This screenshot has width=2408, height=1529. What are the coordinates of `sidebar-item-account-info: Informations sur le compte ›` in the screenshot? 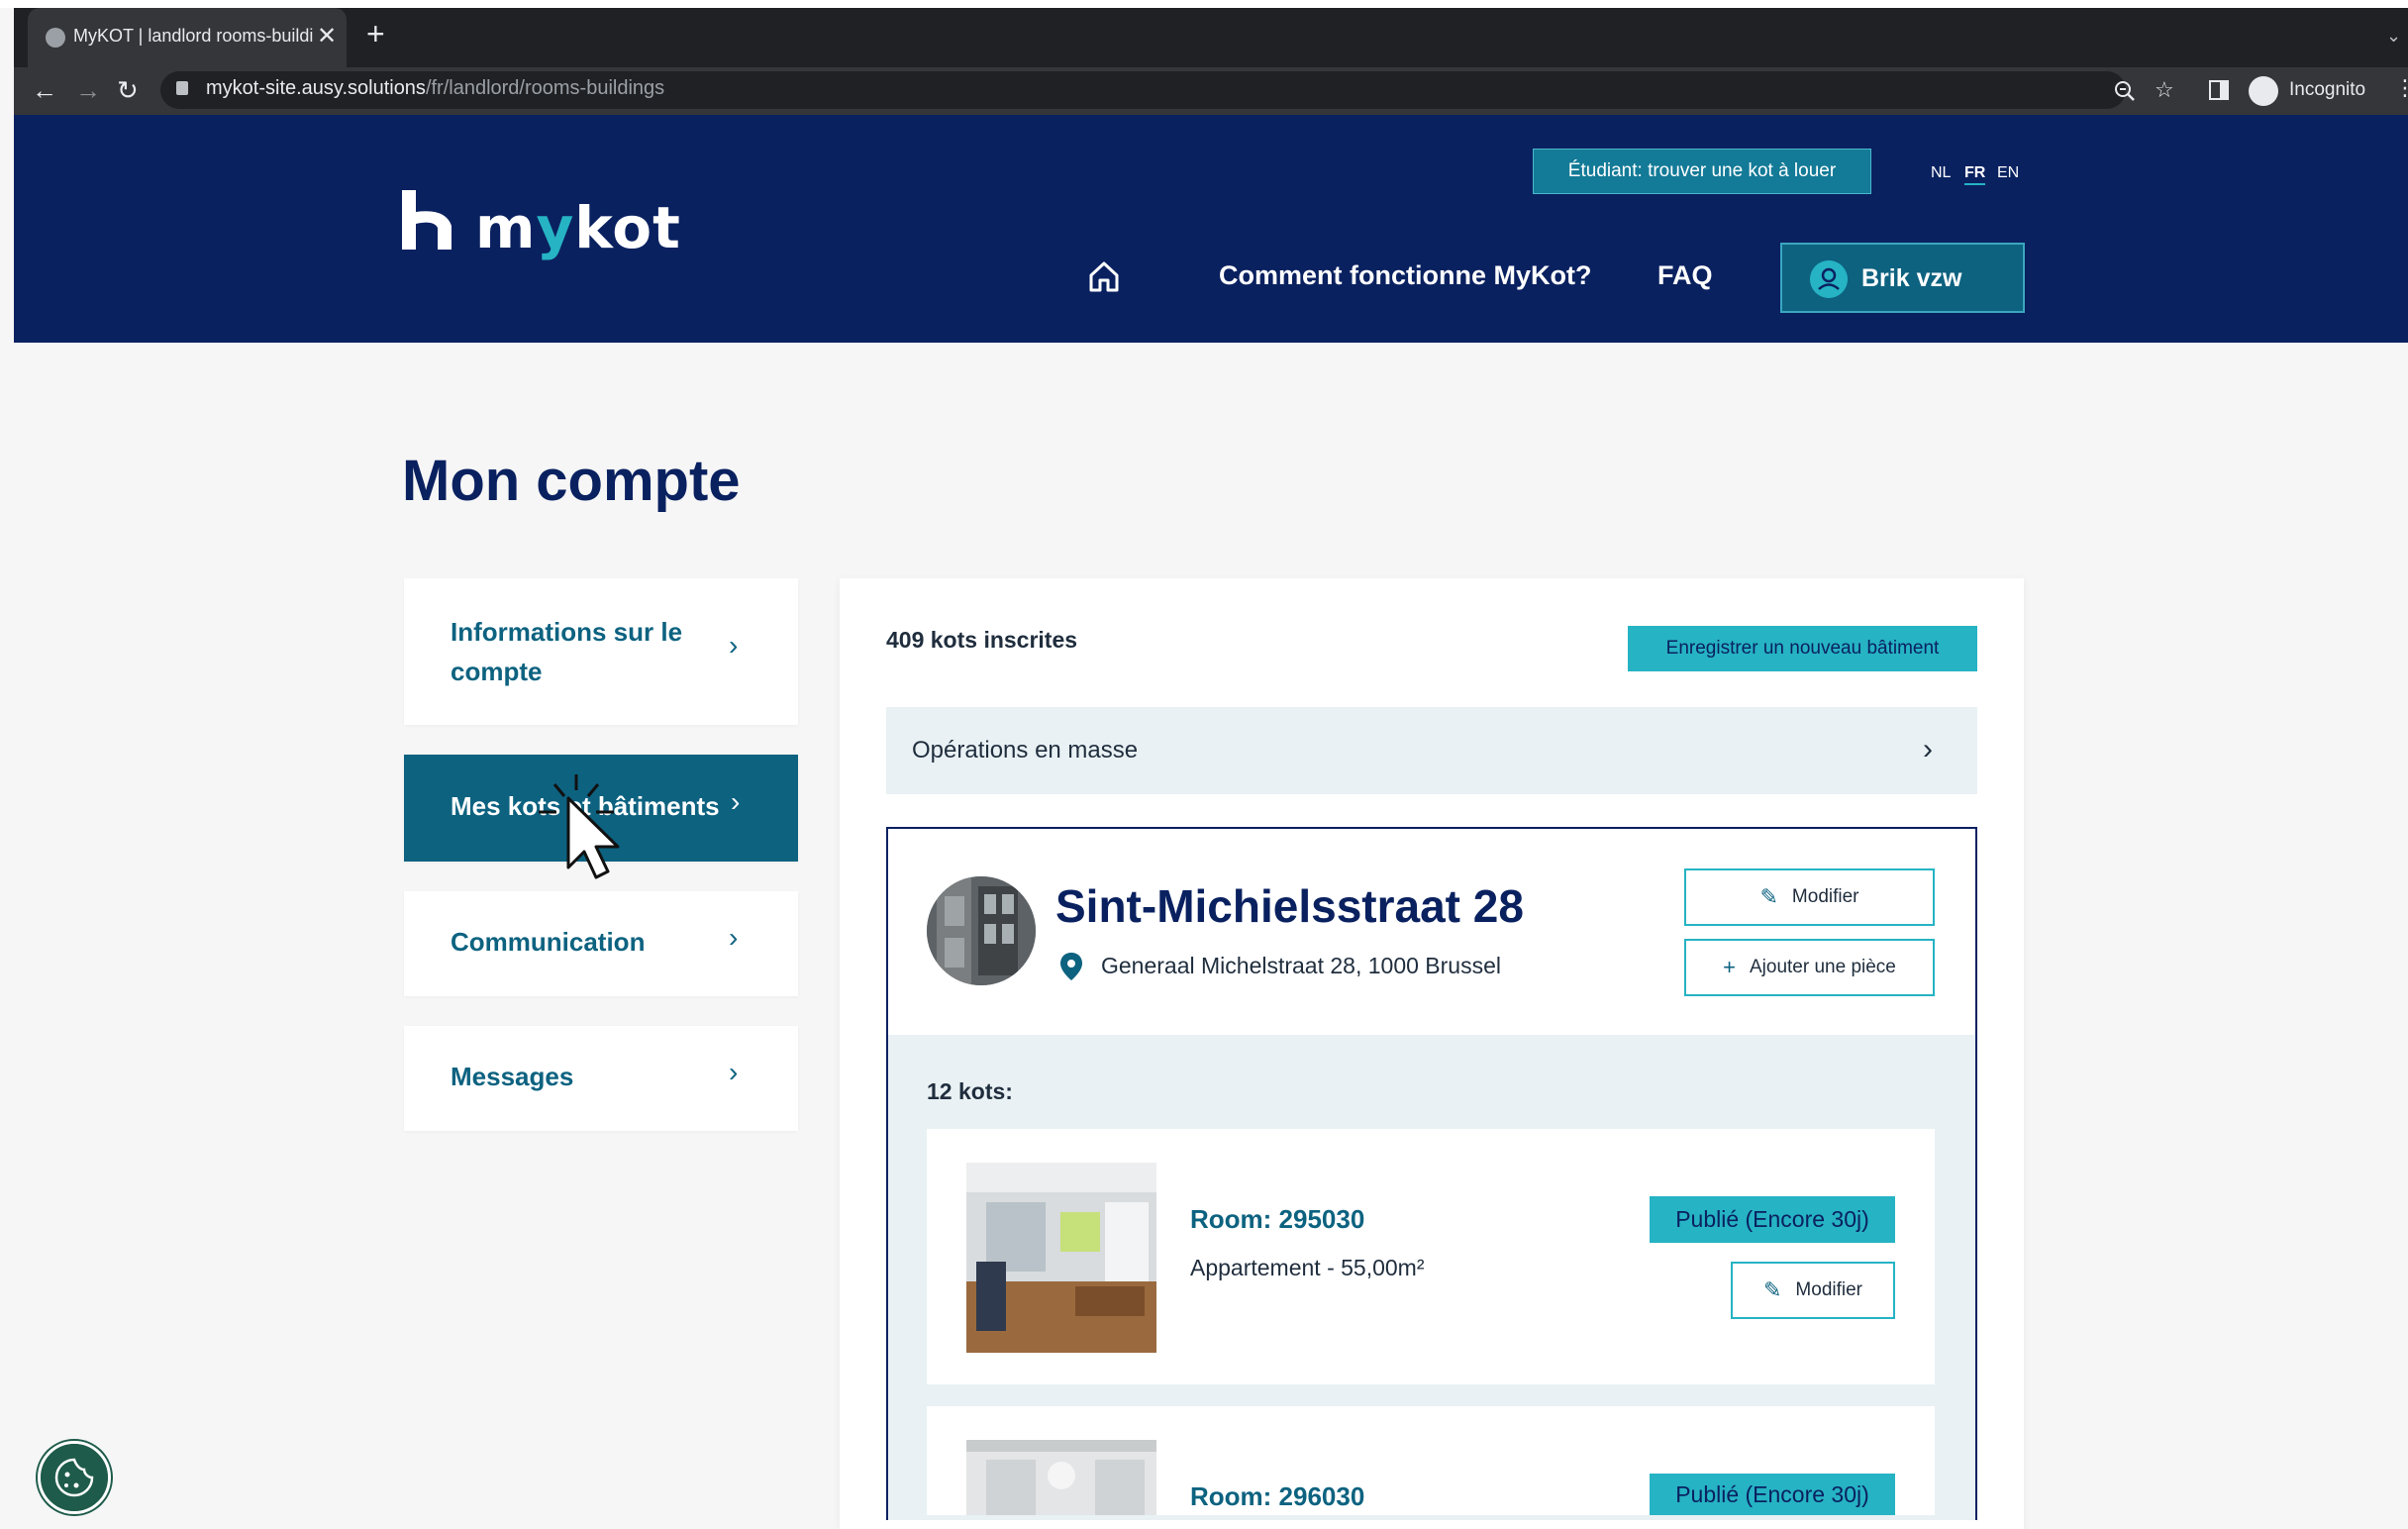 It's located at (601, 651).